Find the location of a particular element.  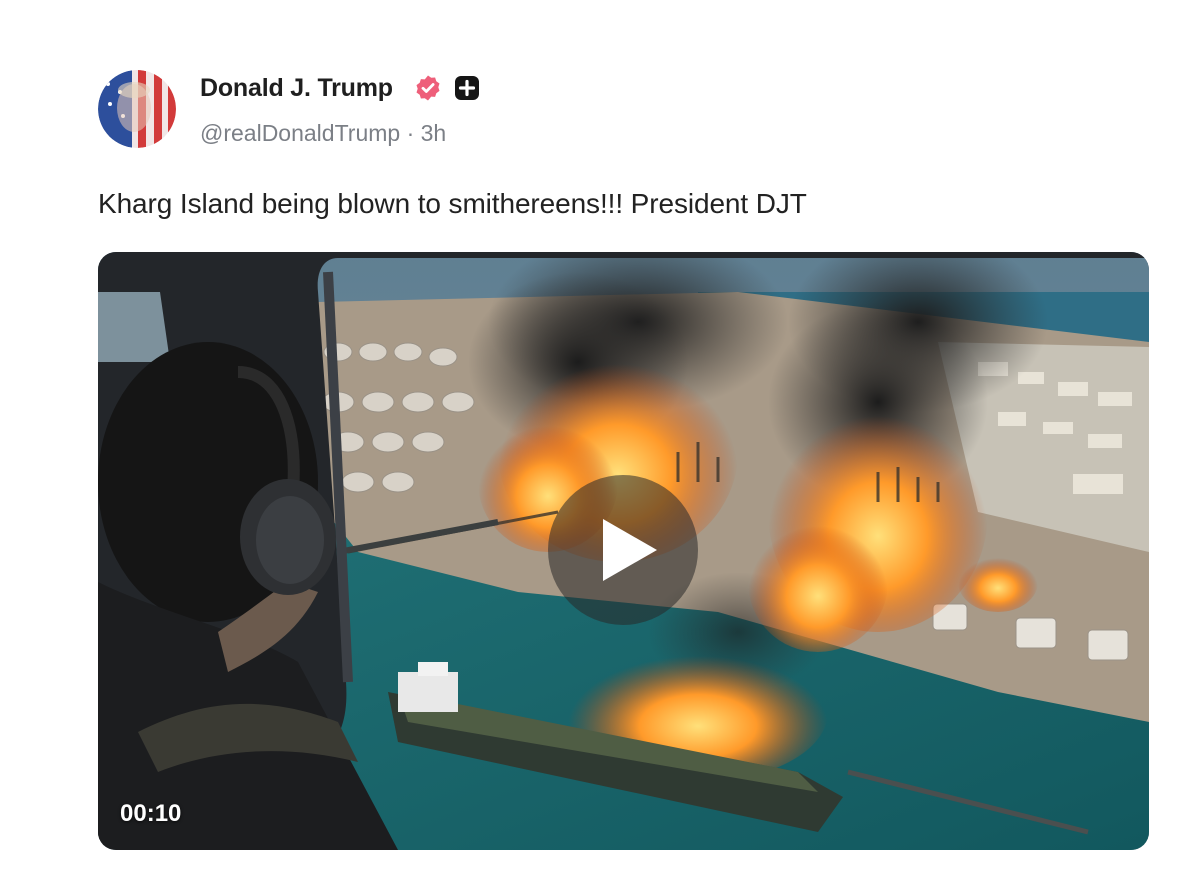

author-name: Donald J. Trump is located at coordinates (296, 88).